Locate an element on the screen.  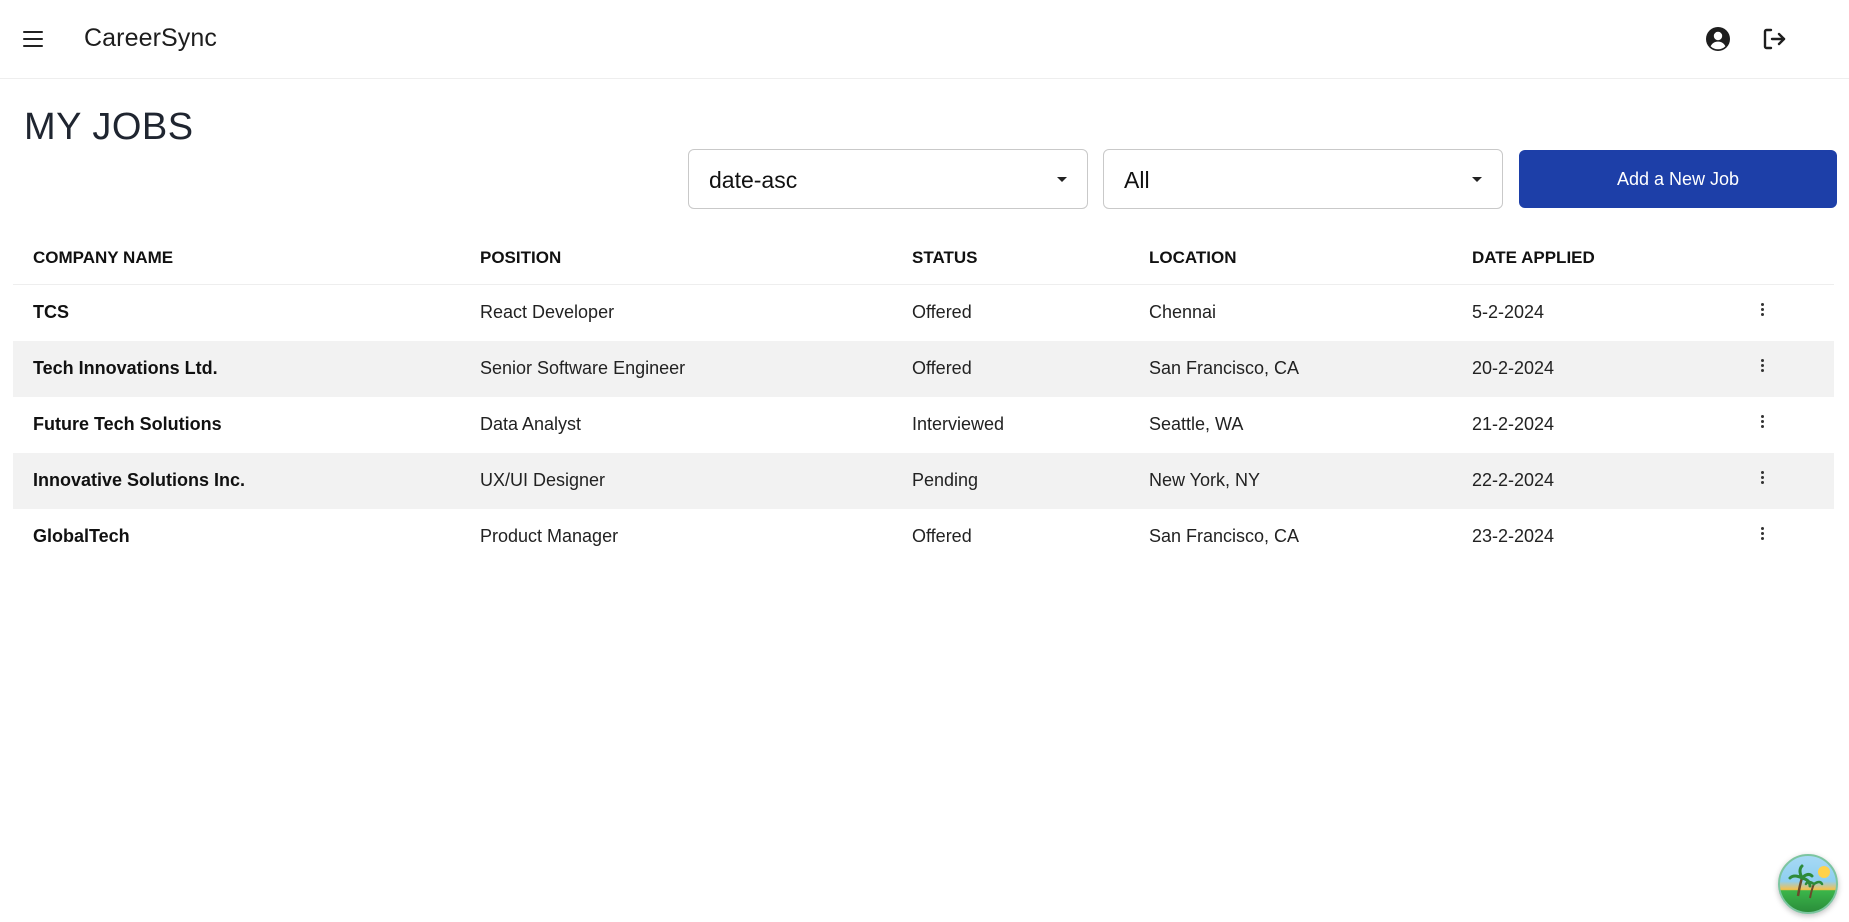
top-navbar: CareerSync is located at coordinates (924, 39).